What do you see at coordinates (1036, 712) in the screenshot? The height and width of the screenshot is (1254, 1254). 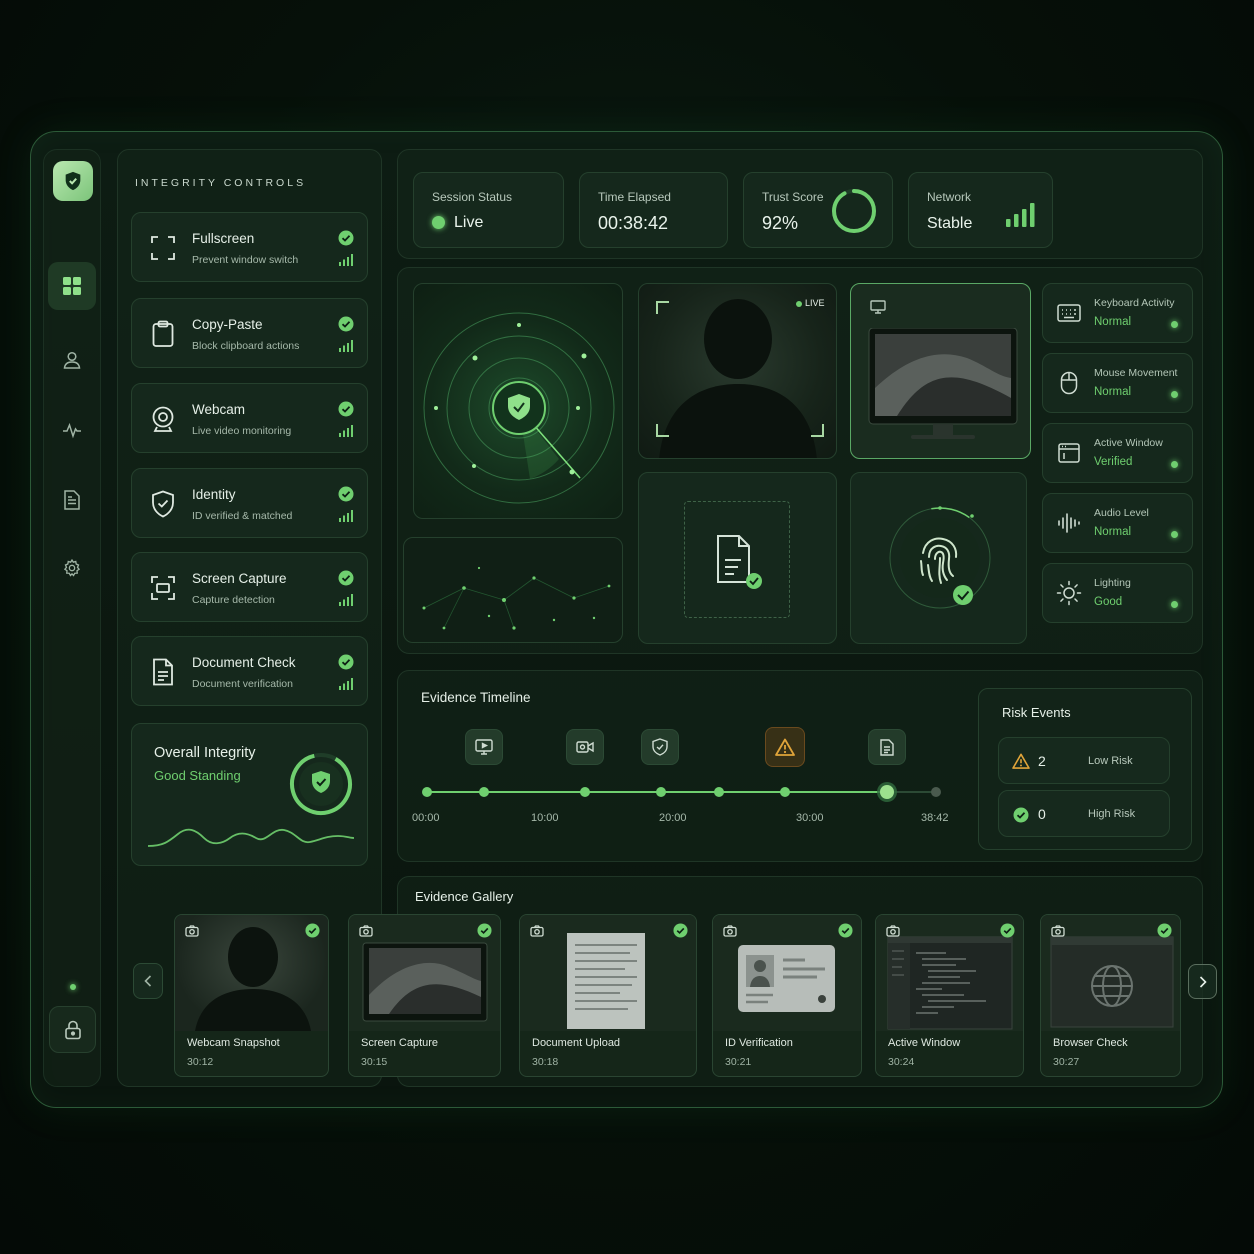 I see `risk-events-title: Risk Events` at bounding box center [1036, 712].